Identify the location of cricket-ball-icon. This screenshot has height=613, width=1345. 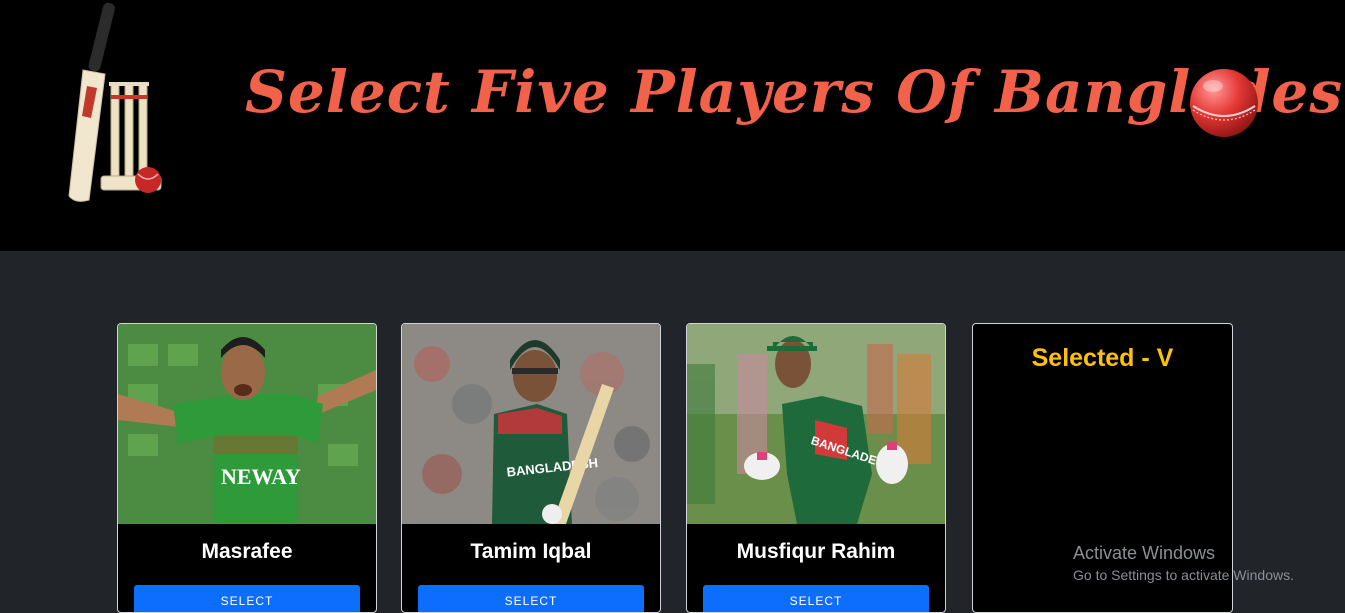
(1224, 103).